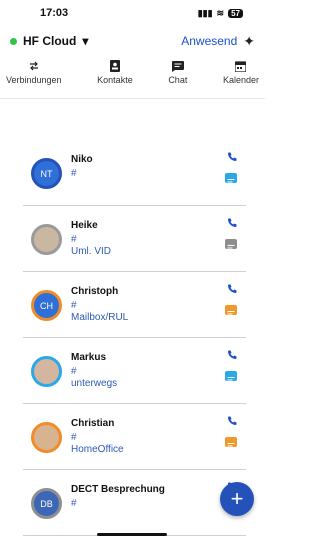  I want to click on contact-card-icon, so click(115, 66).